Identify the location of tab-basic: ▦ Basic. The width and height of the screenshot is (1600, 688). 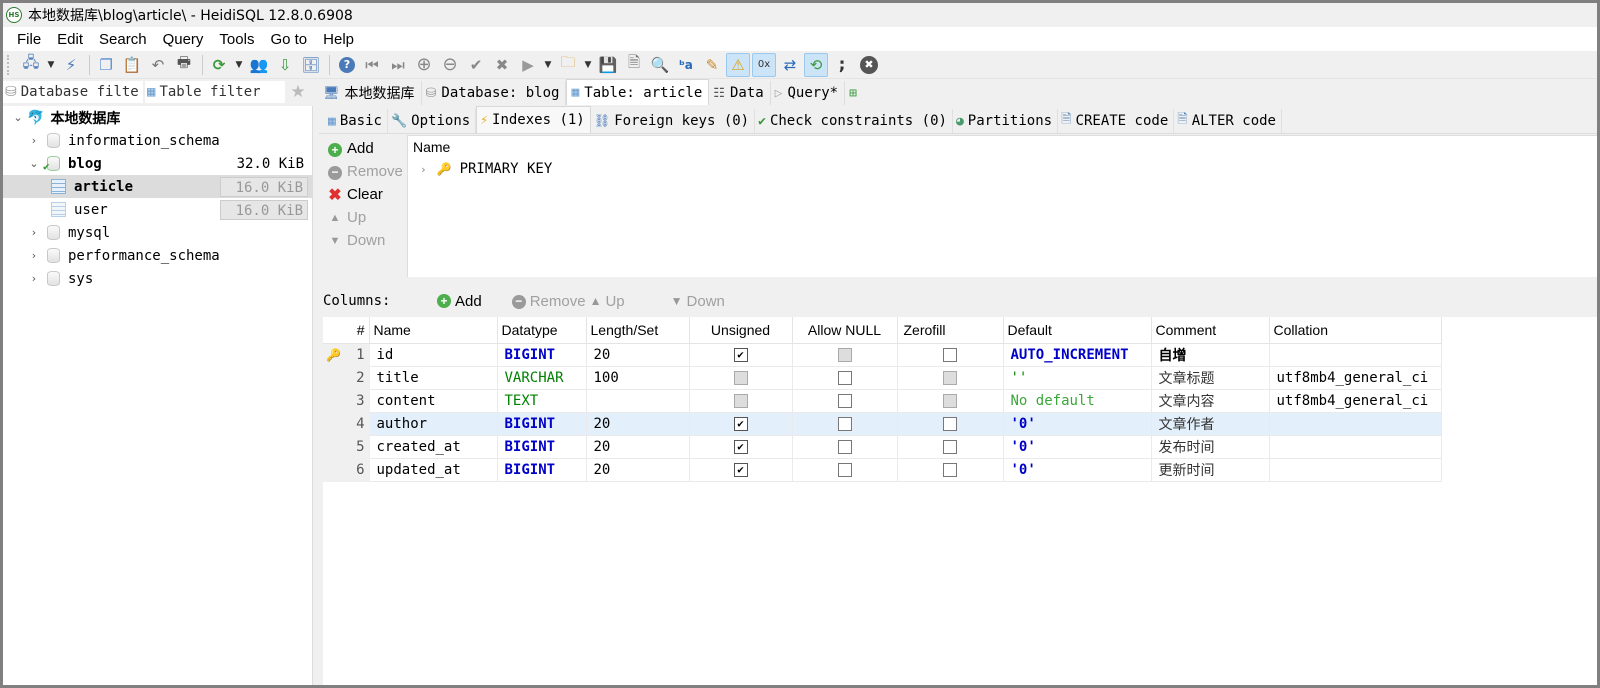
(356, 121).